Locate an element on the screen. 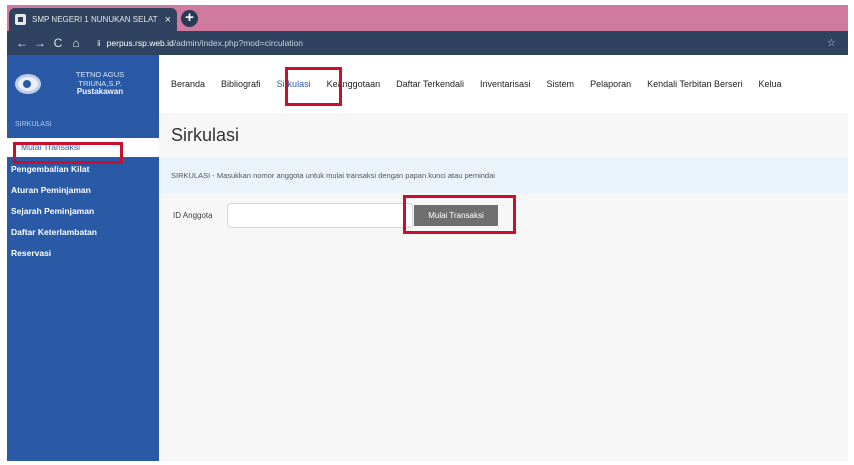 This screenshot has width=854, height=465. sidebar-menu-header: SIRKULASI is located at coordinates (33, 124).